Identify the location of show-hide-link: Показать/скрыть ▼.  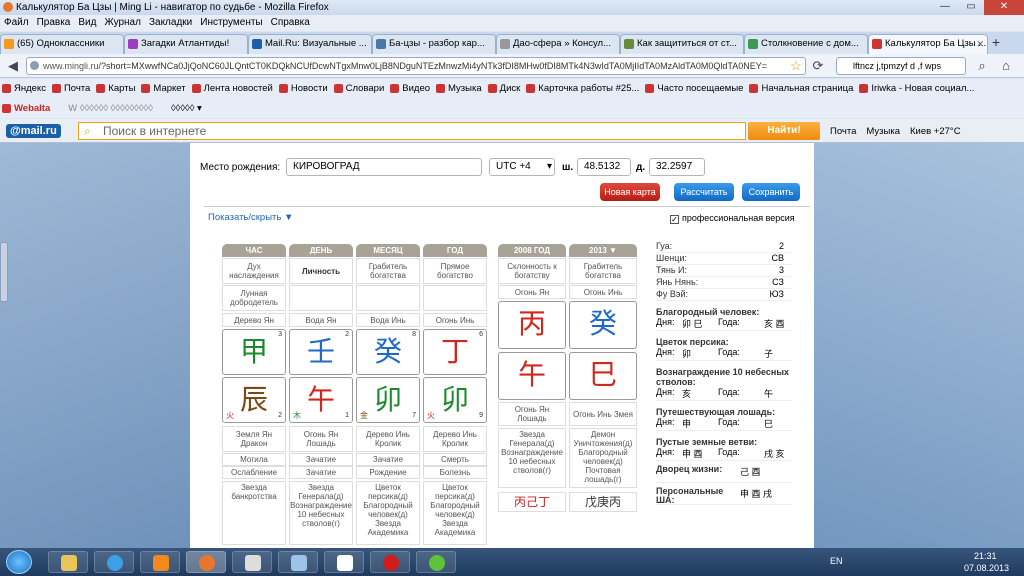
(250, 217).